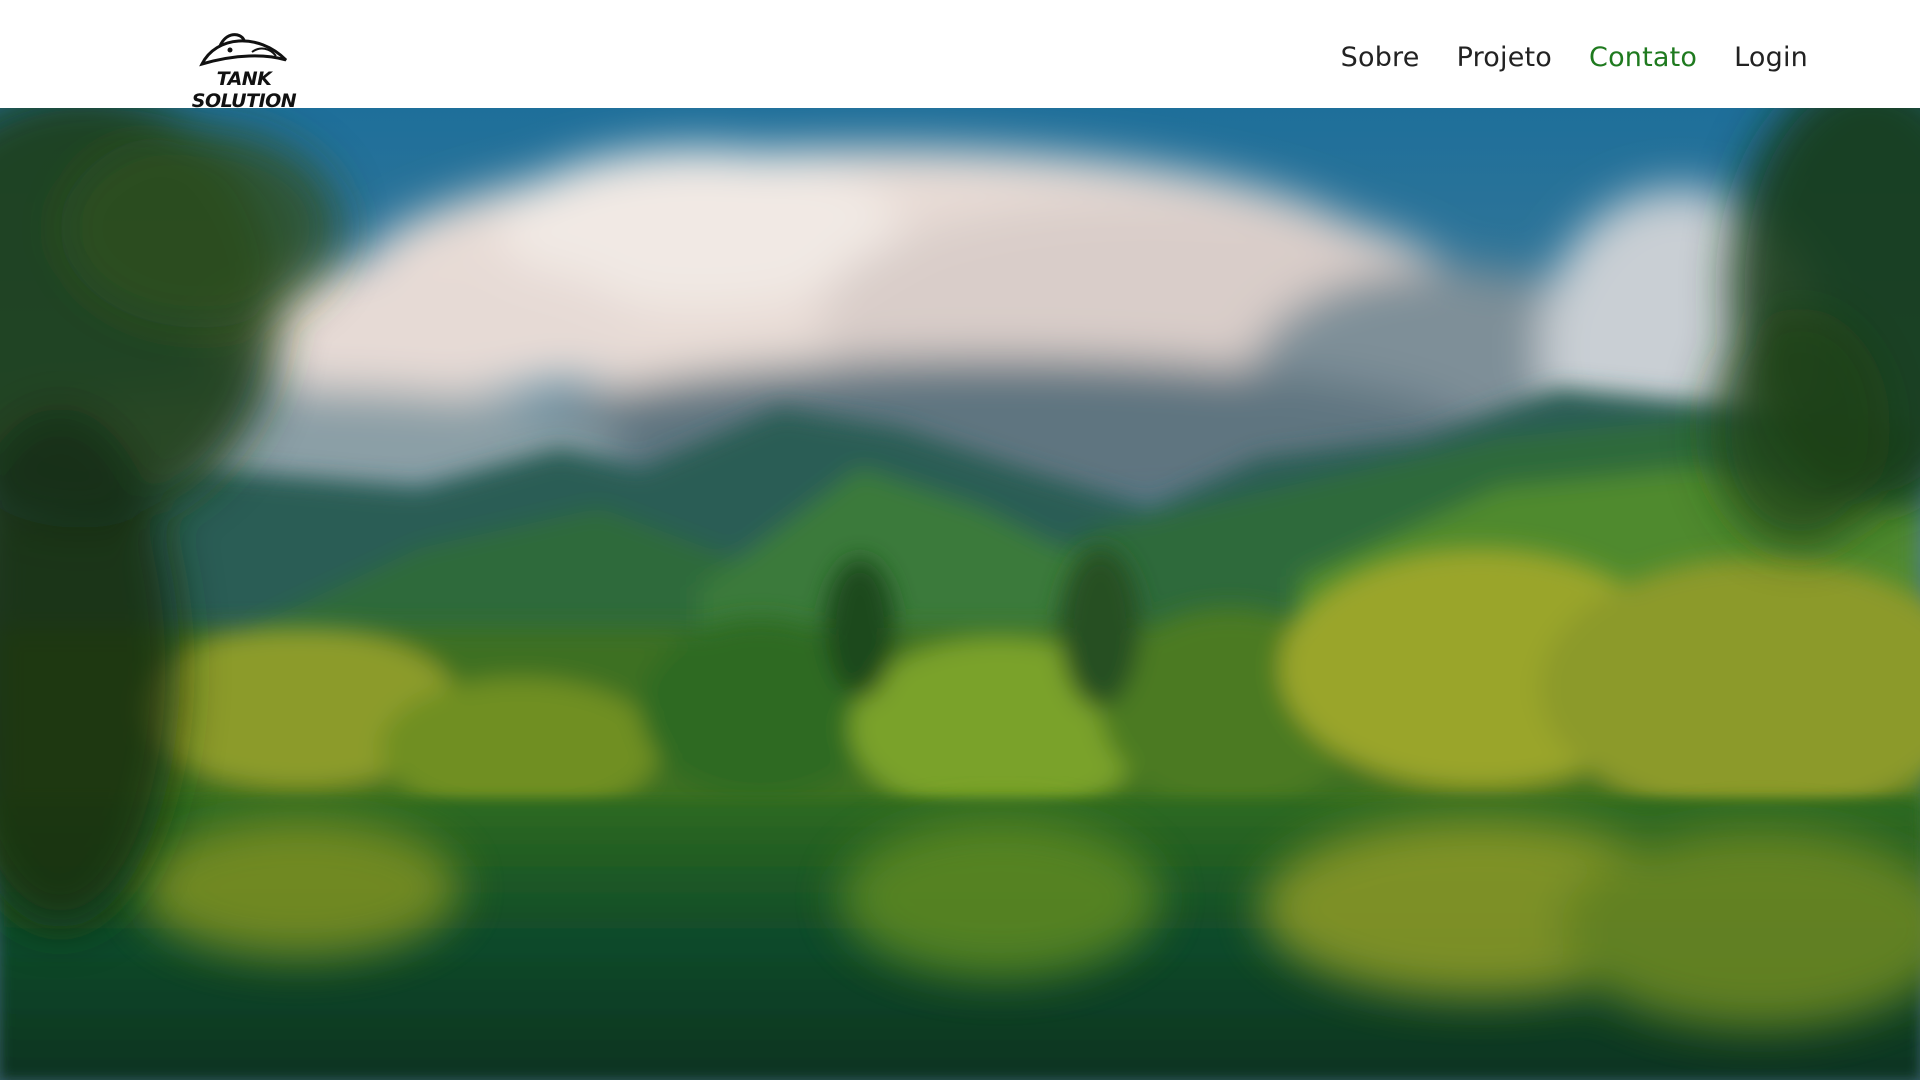 This screenshot has width=1920, height=1080. Describe the element at coordinates (1771, 57) in the screenshot. I see `nav-link-login: Login` at that location.